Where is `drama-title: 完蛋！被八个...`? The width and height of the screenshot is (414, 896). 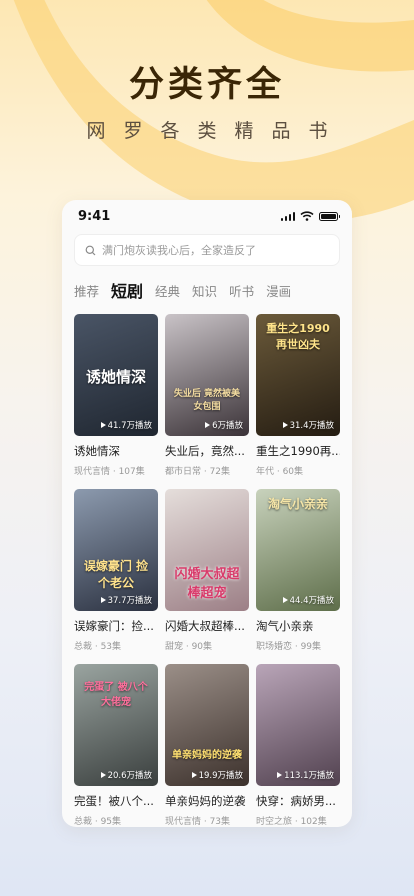
drama-title: 完蛋！被八个... is located at coordinates (116, 801).